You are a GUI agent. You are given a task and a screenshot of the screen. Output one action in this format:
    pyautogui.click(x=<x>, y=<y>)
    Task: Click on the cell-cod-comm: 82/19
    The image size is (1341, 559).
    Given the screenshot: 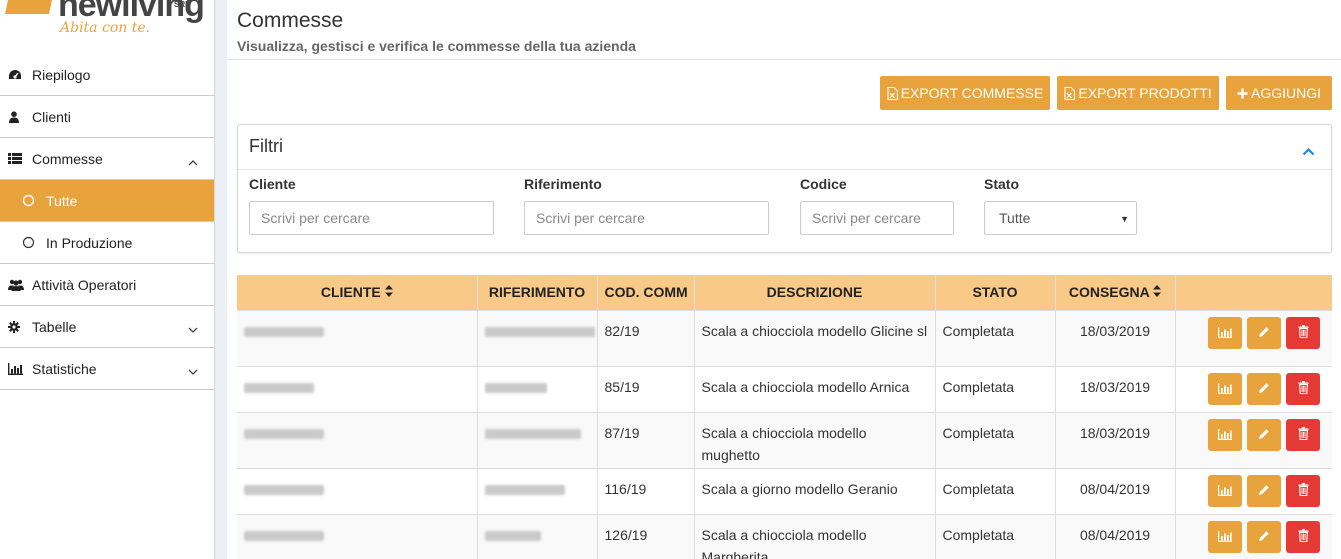 What is the action you would take?
    pyautogui.click(x=646, y=337)
    